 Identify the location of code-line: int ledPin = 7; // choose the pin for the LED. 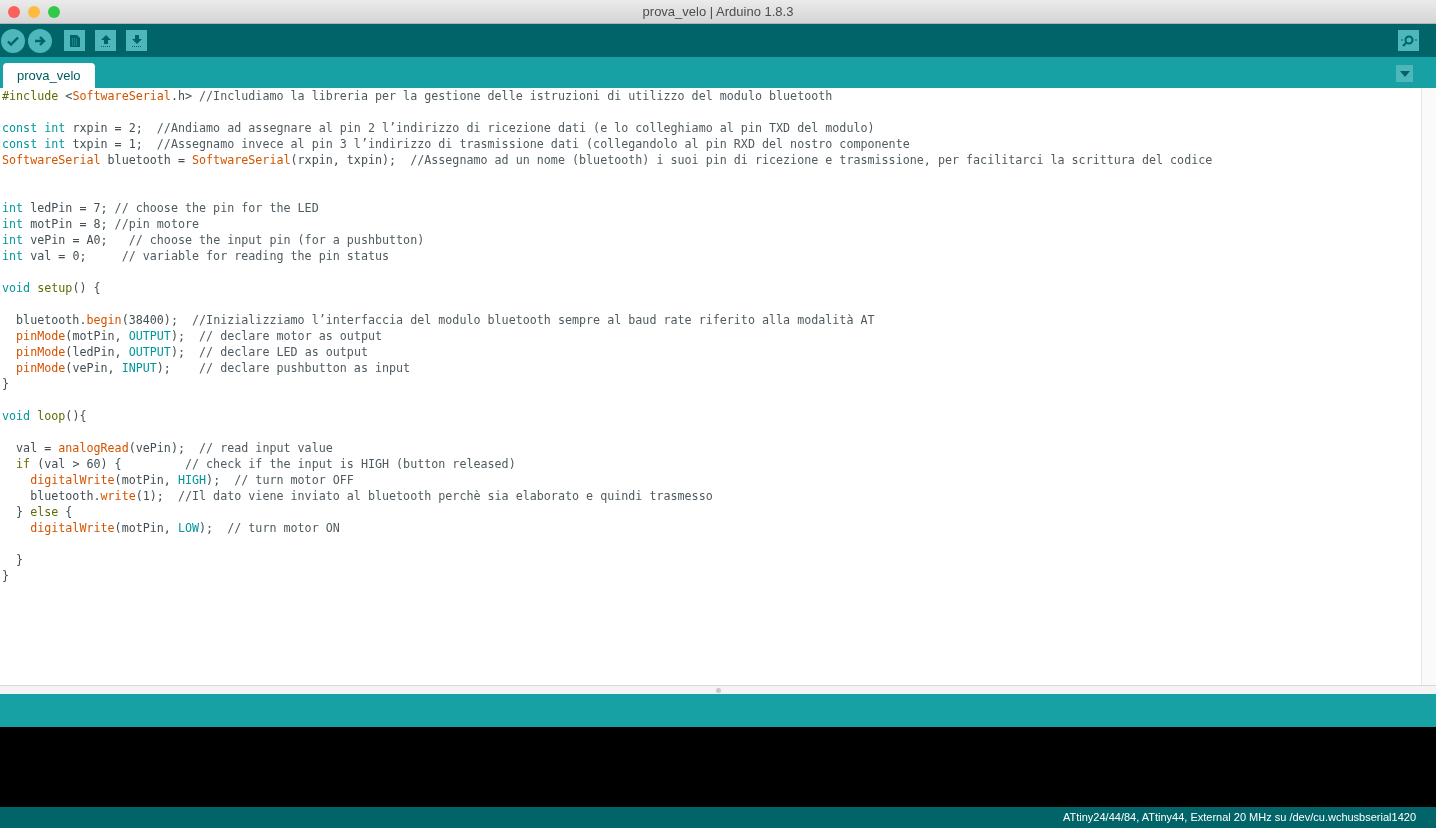
(160, 208).